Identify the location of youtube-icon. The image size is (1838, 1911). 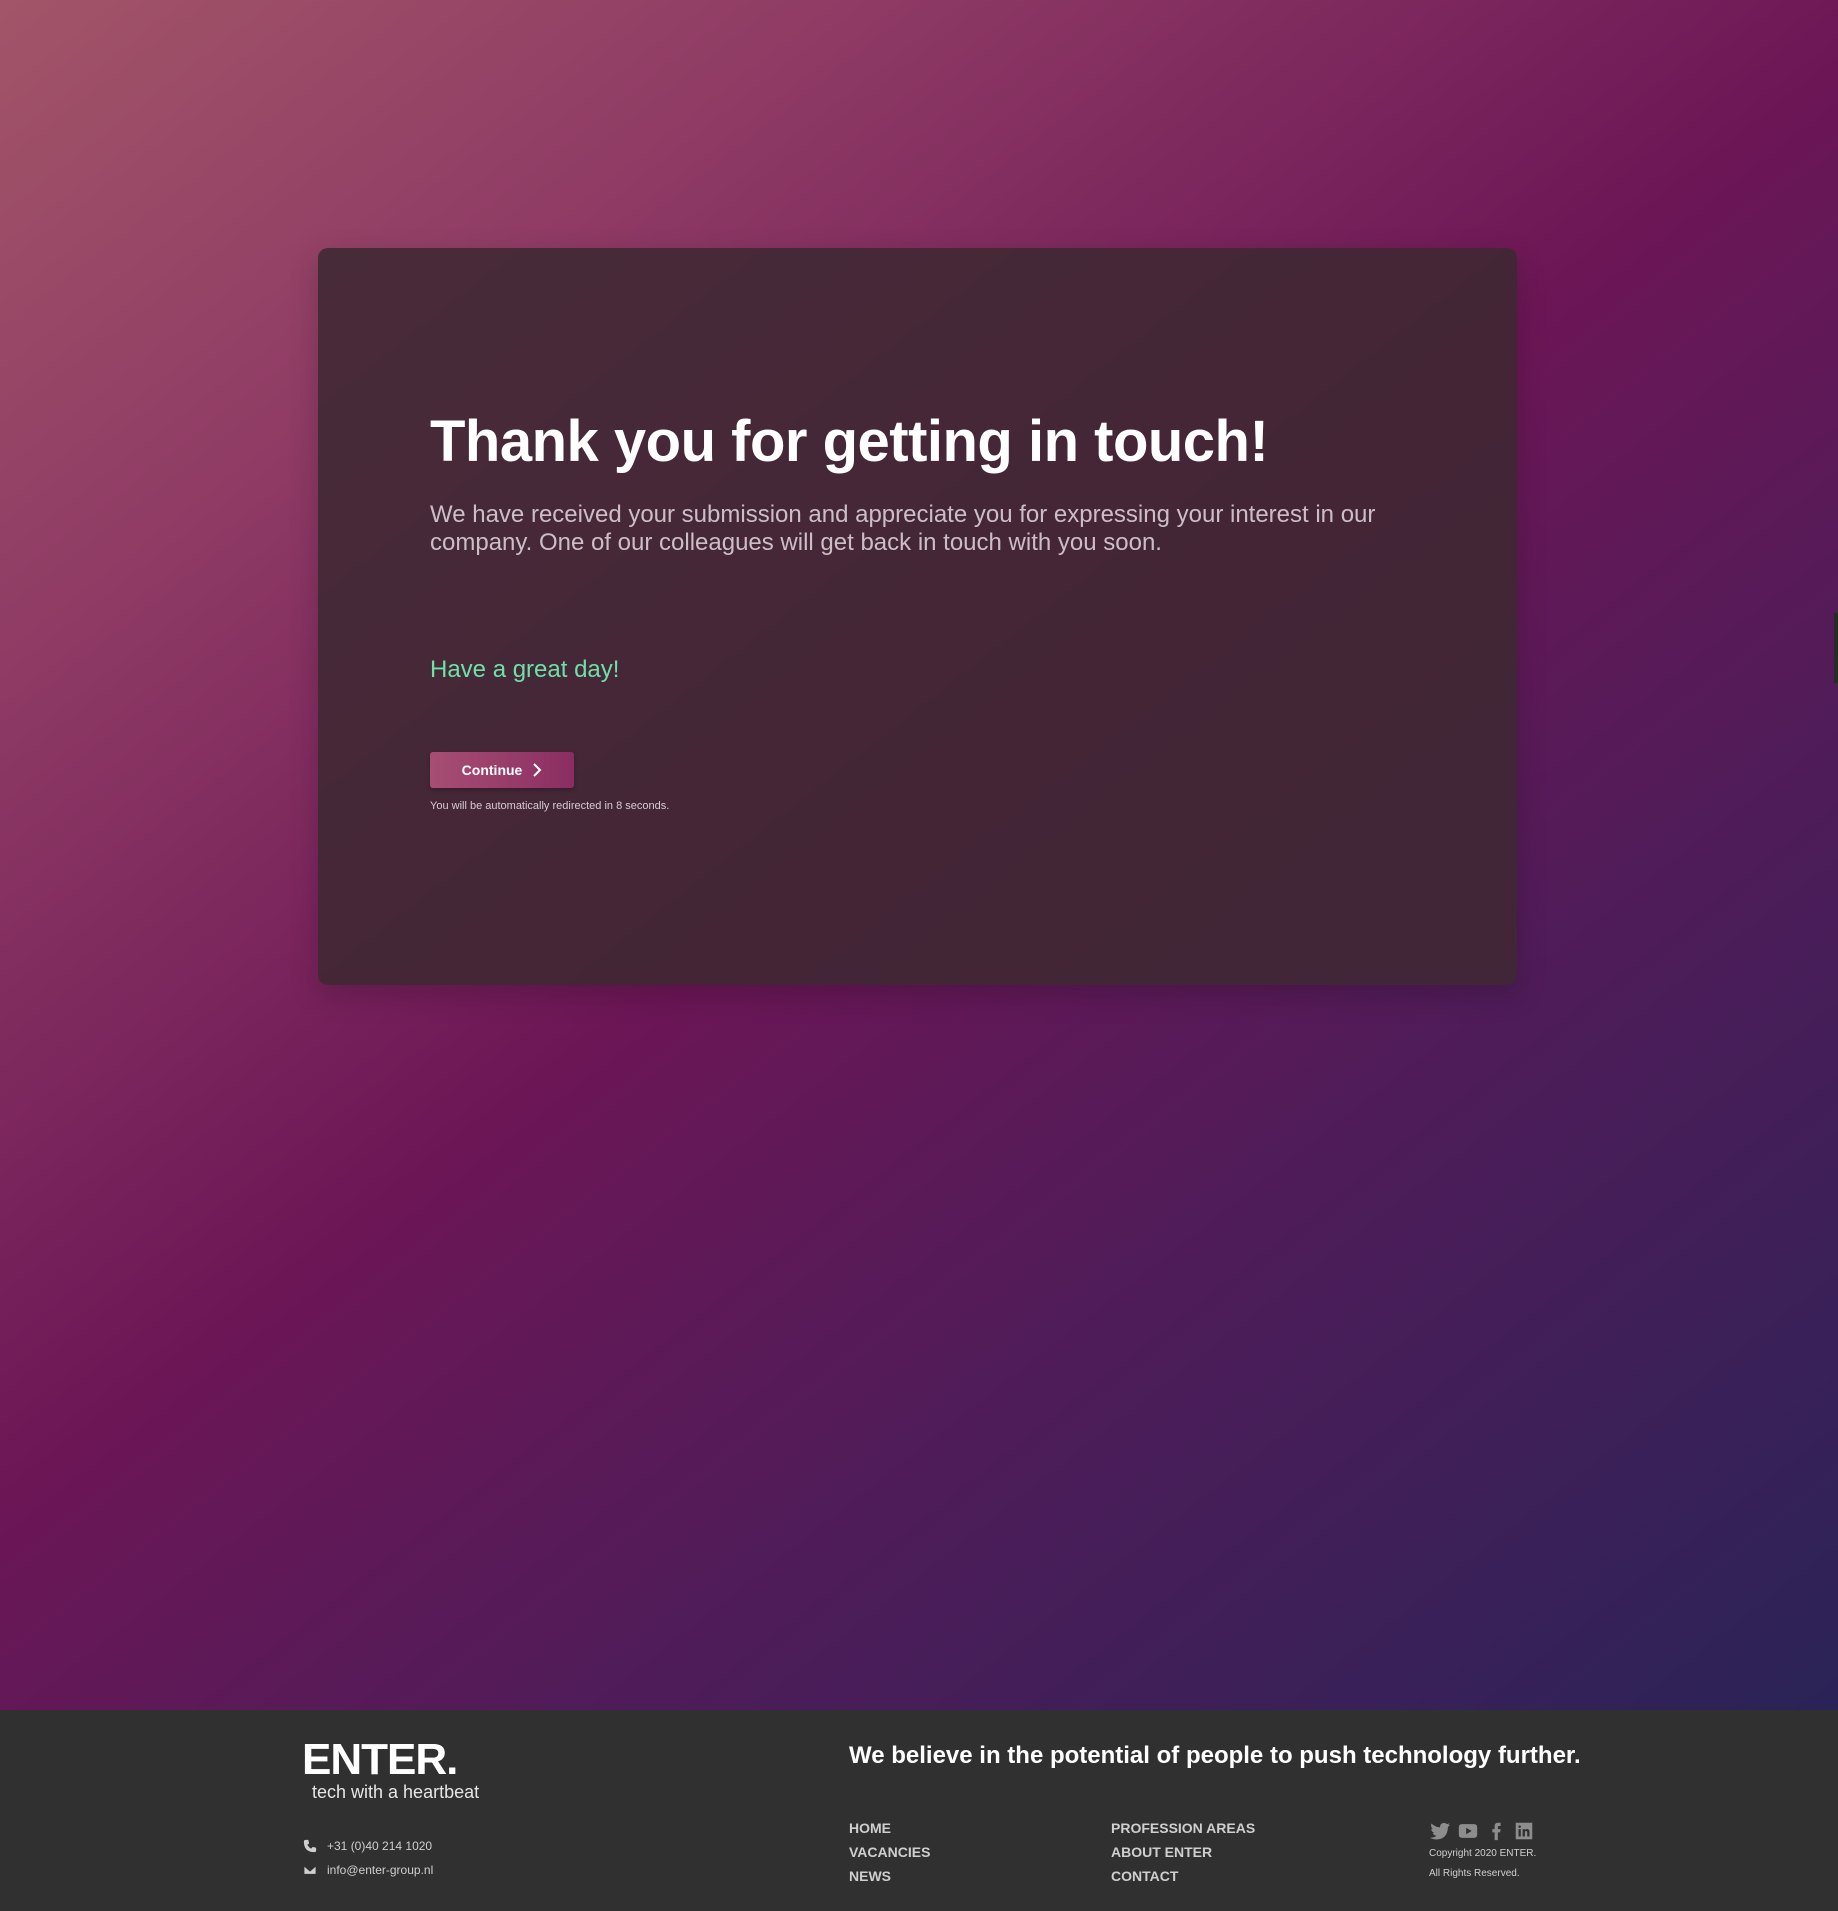
(1468, 1831).